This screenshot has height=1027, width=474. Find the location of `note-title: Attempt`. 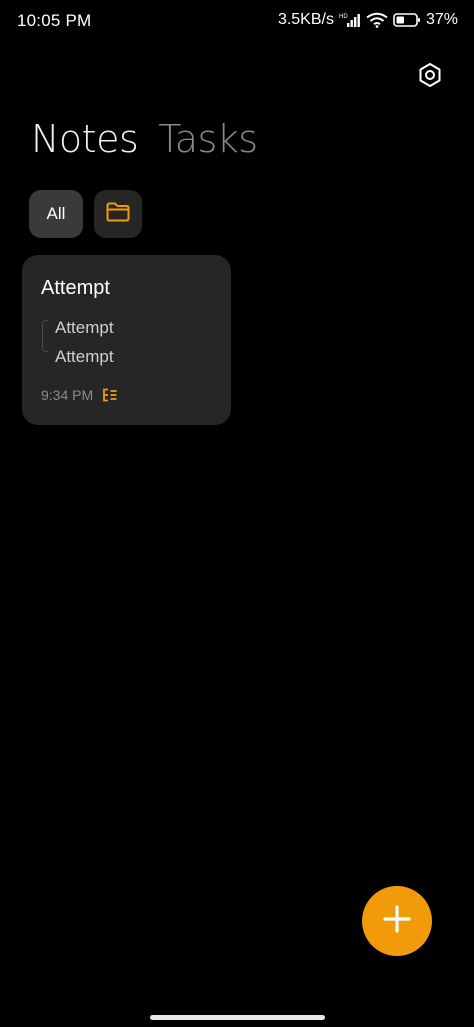

note-title: Attempt is located at coordinates (75, 288).